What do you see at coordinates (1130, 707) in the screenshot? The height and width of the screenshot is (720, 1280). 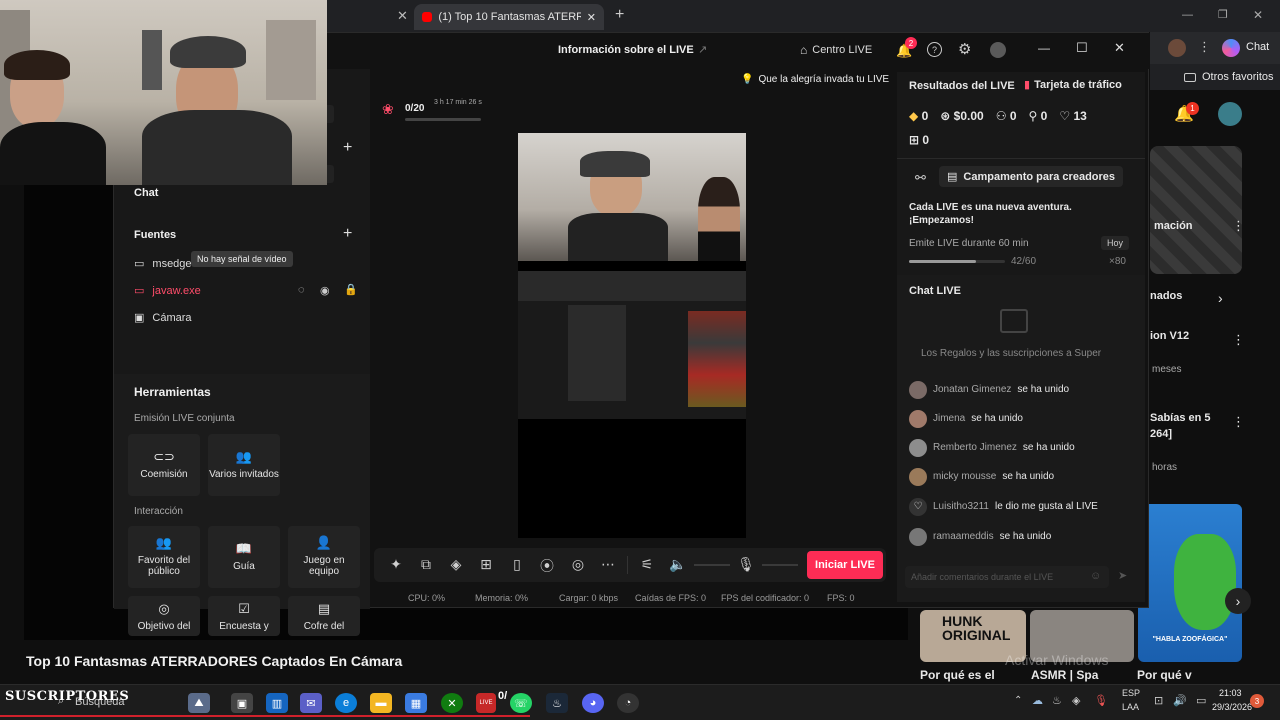 I see `language-2: LAA` at bounding box center [1130, 707].